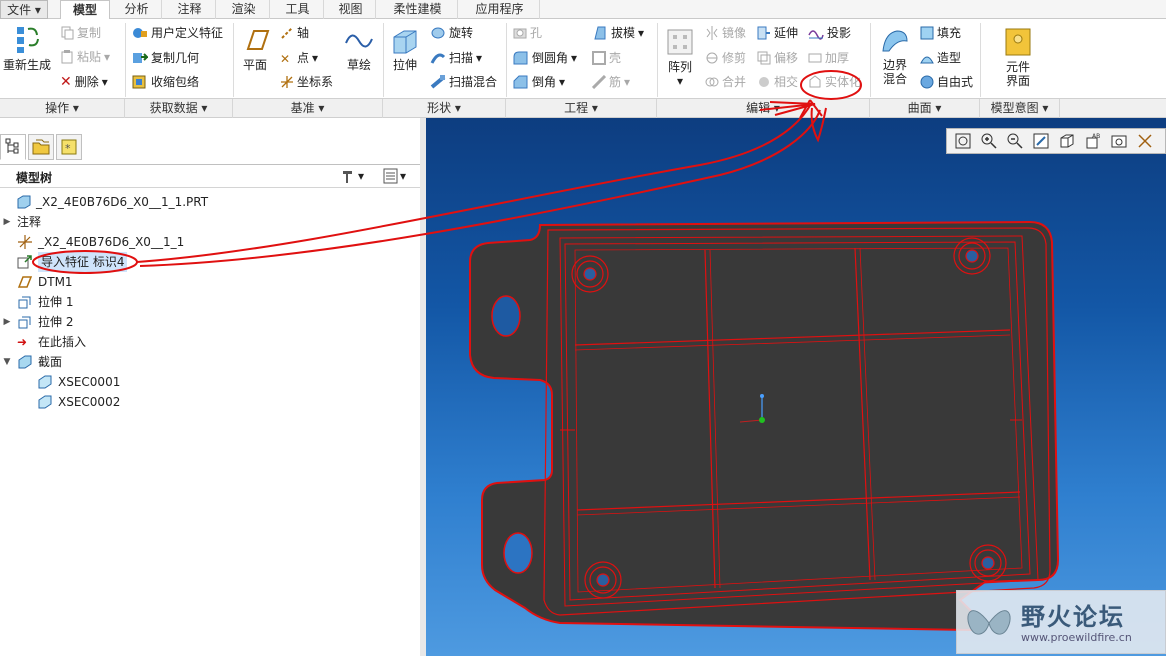 The image size is (1166, 656). I want to click on thicken-button: 加厚, so click(828, 58).